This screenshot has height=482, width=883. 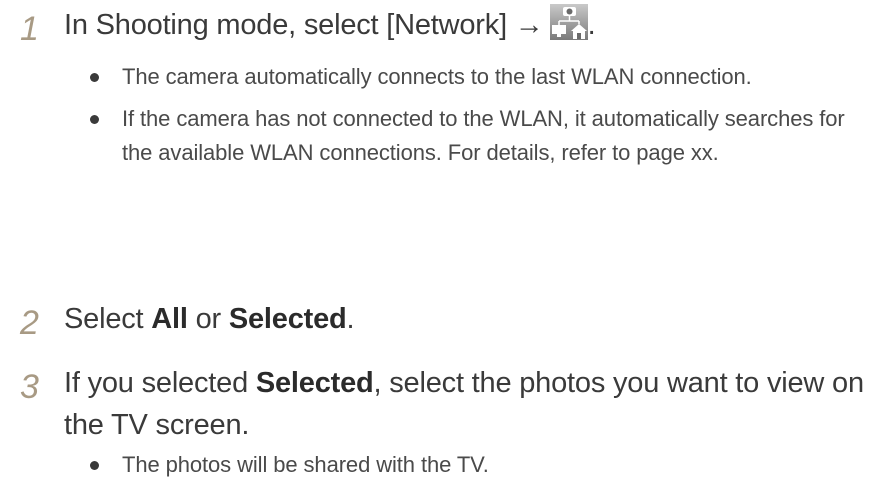 I want to click on bullet-text: The photos will be shared with the TV., so click(x=305, y=464).